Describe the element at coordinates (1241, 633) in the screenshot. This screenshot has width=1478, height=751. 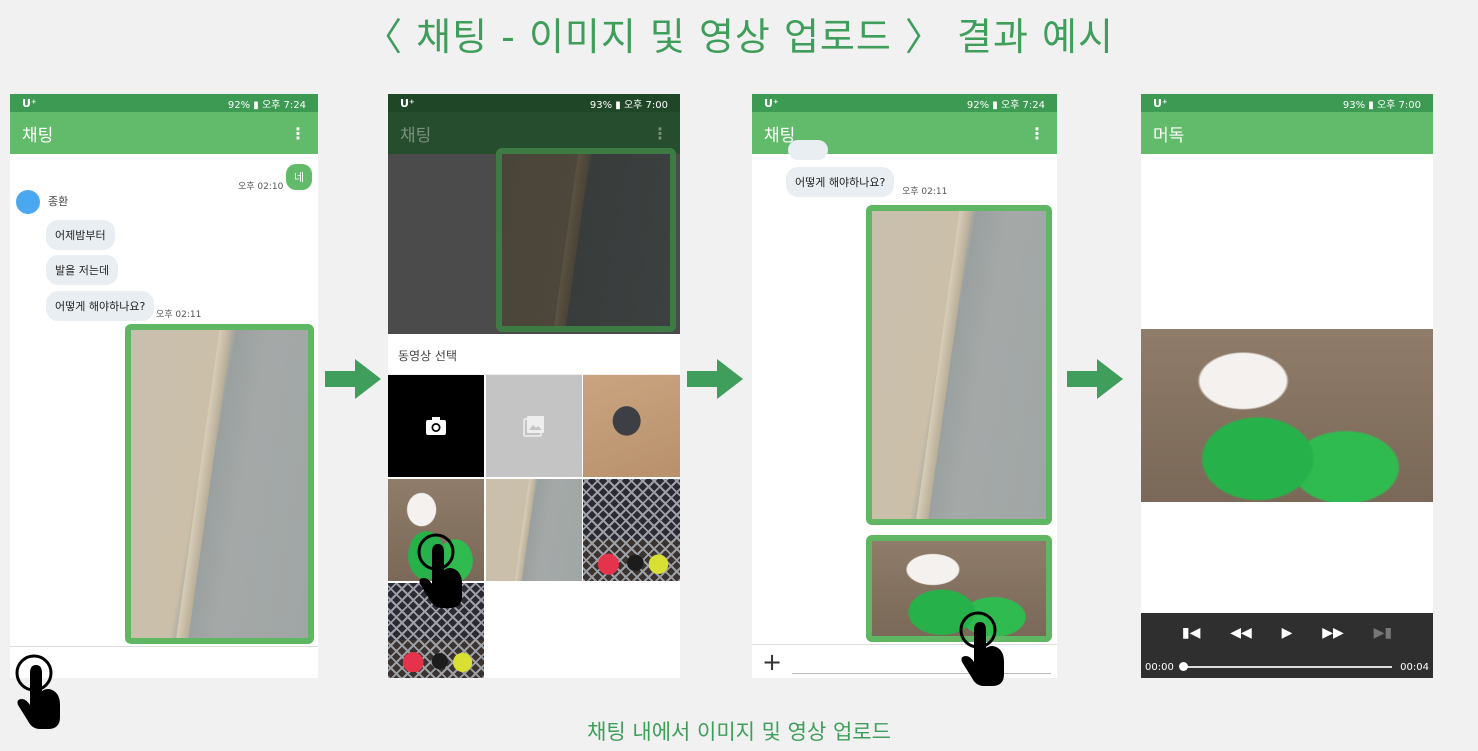
I see `rewind-icon: ◀◀` at that location.